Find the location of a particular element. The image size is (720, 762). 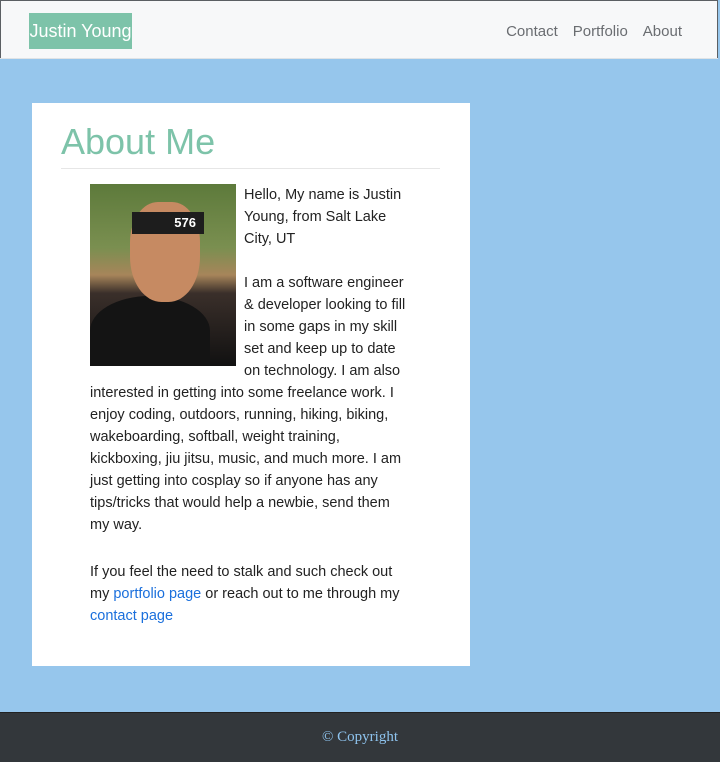

contact-text-2: or reach out to me through my is located at coordinates (300, 594).